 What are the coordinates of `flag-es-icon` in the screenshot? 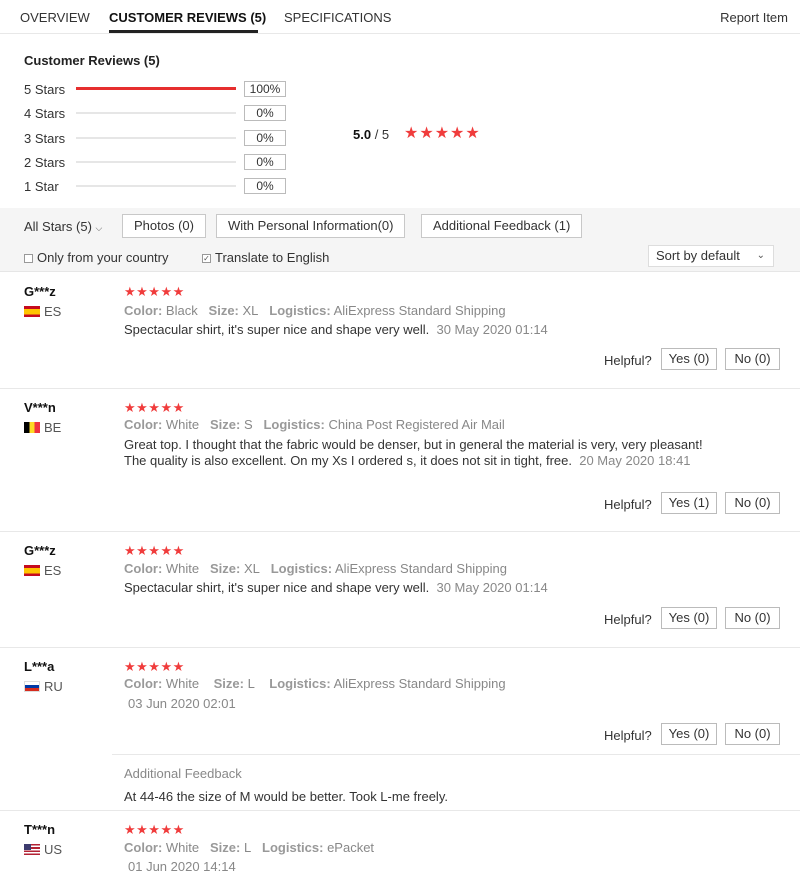 It's located at (32, 570).